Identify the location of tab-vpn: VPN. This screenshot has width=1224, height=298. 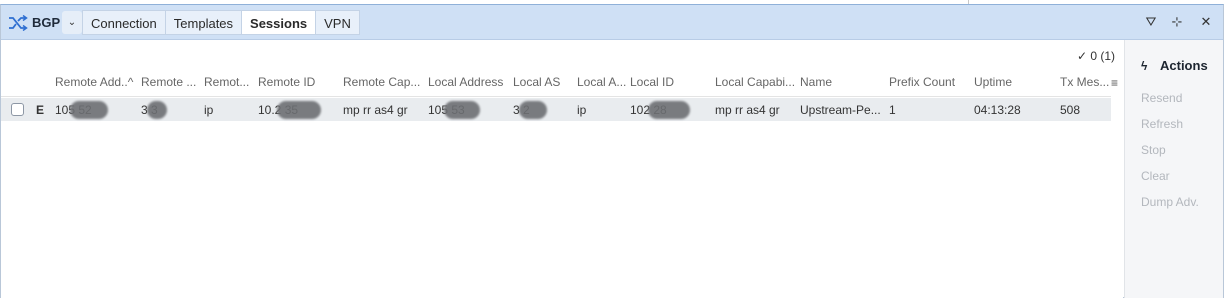
(337, 22).